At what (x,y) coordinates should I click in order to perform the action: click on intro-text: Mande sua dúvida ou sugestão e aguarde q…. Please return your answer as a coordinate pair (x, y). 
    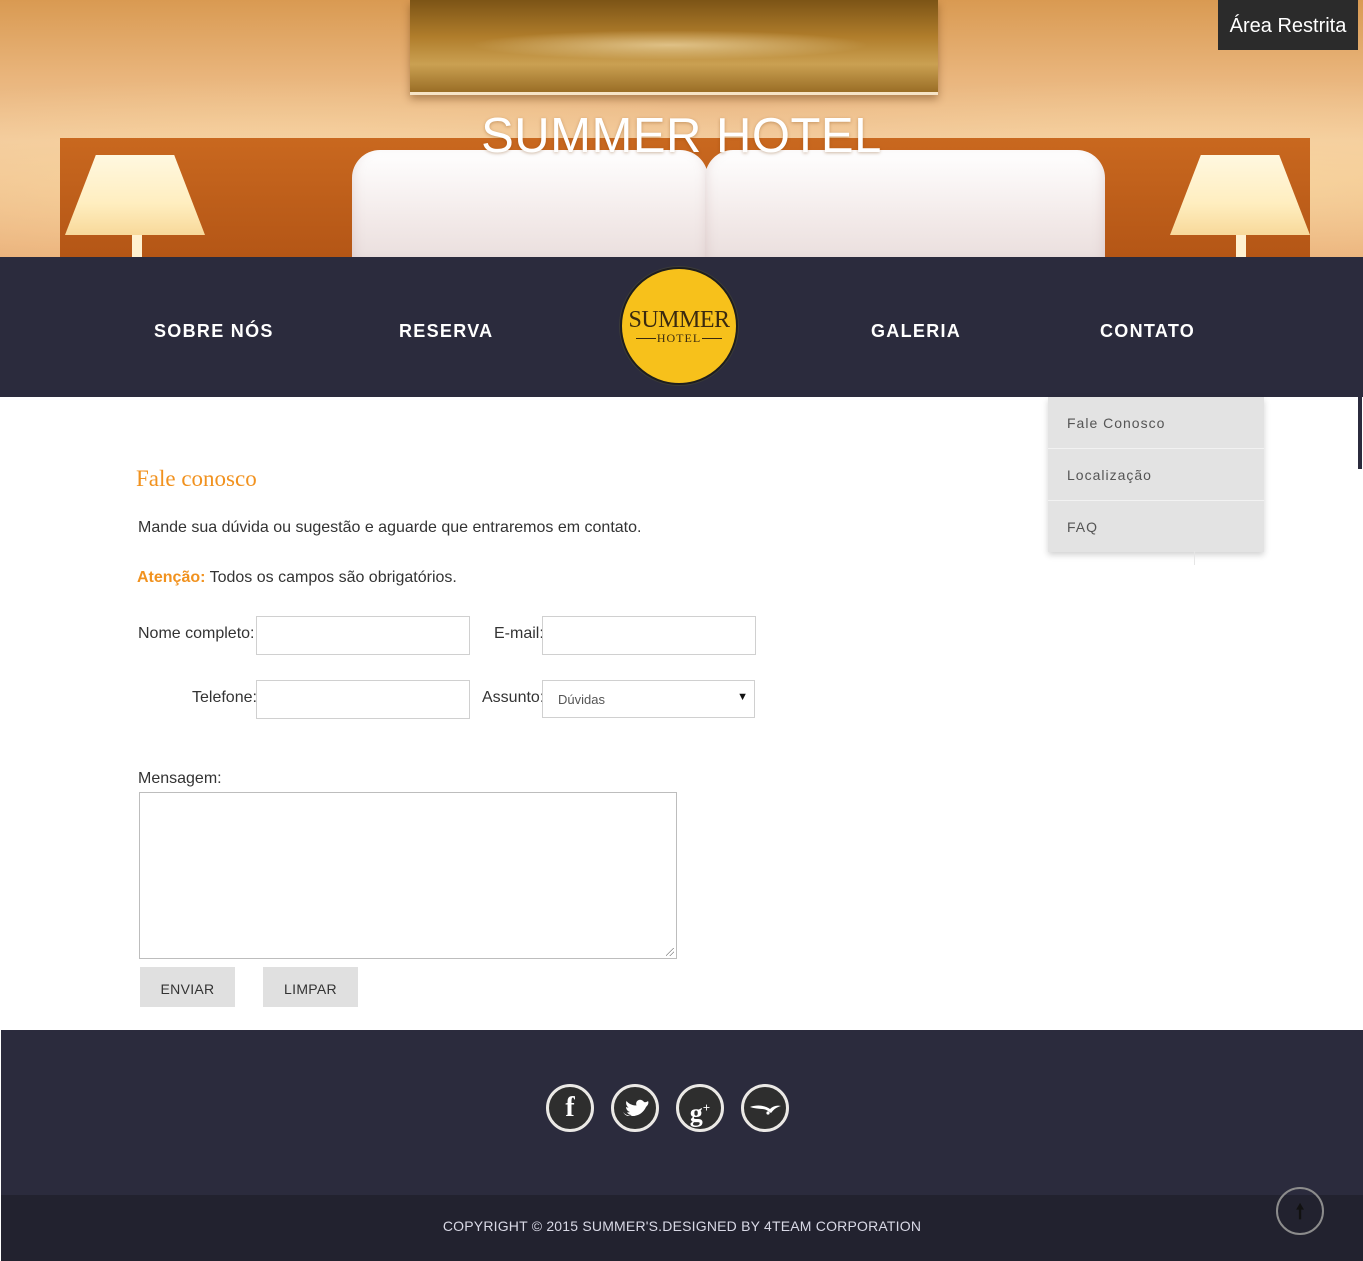
    Looking at the image, I should click on (390, 527).